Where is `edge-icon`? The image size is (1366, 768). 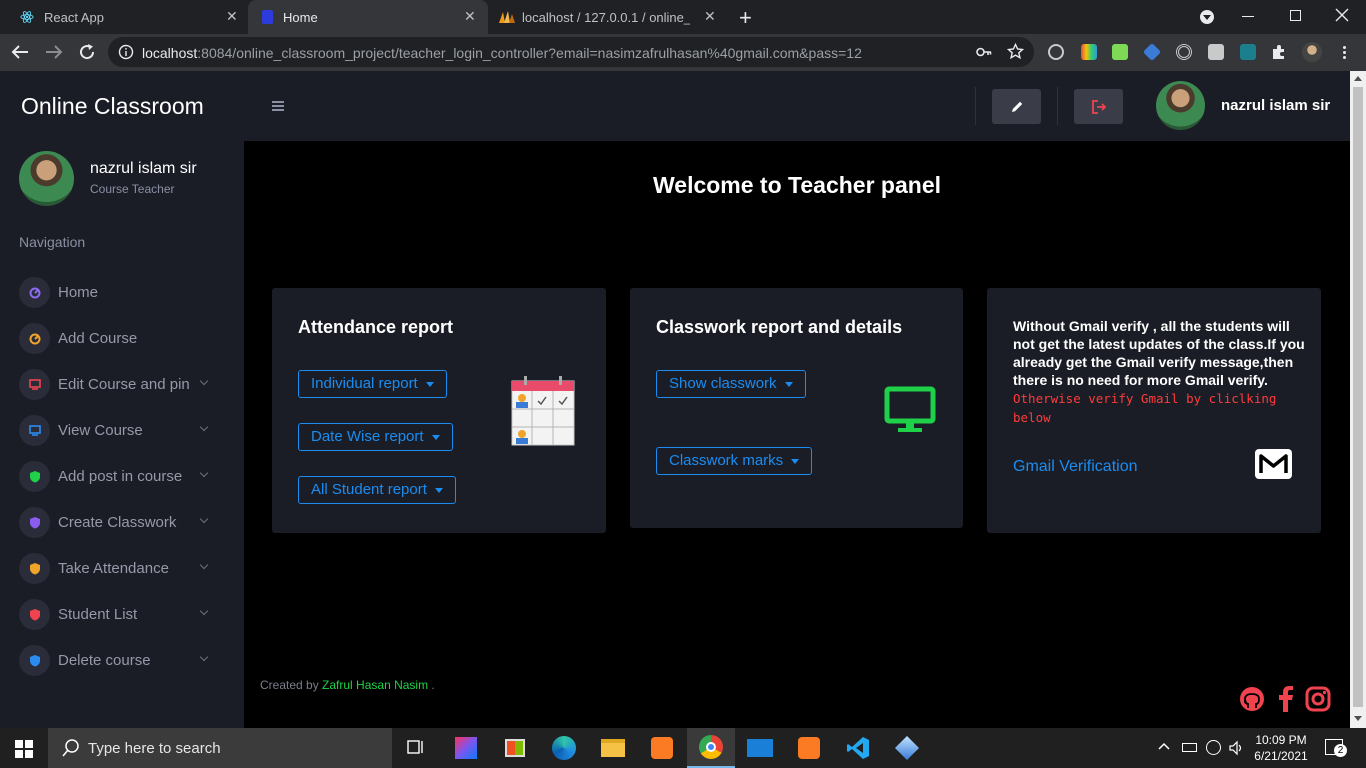 edge-icon is located at coordinates (564, 748).